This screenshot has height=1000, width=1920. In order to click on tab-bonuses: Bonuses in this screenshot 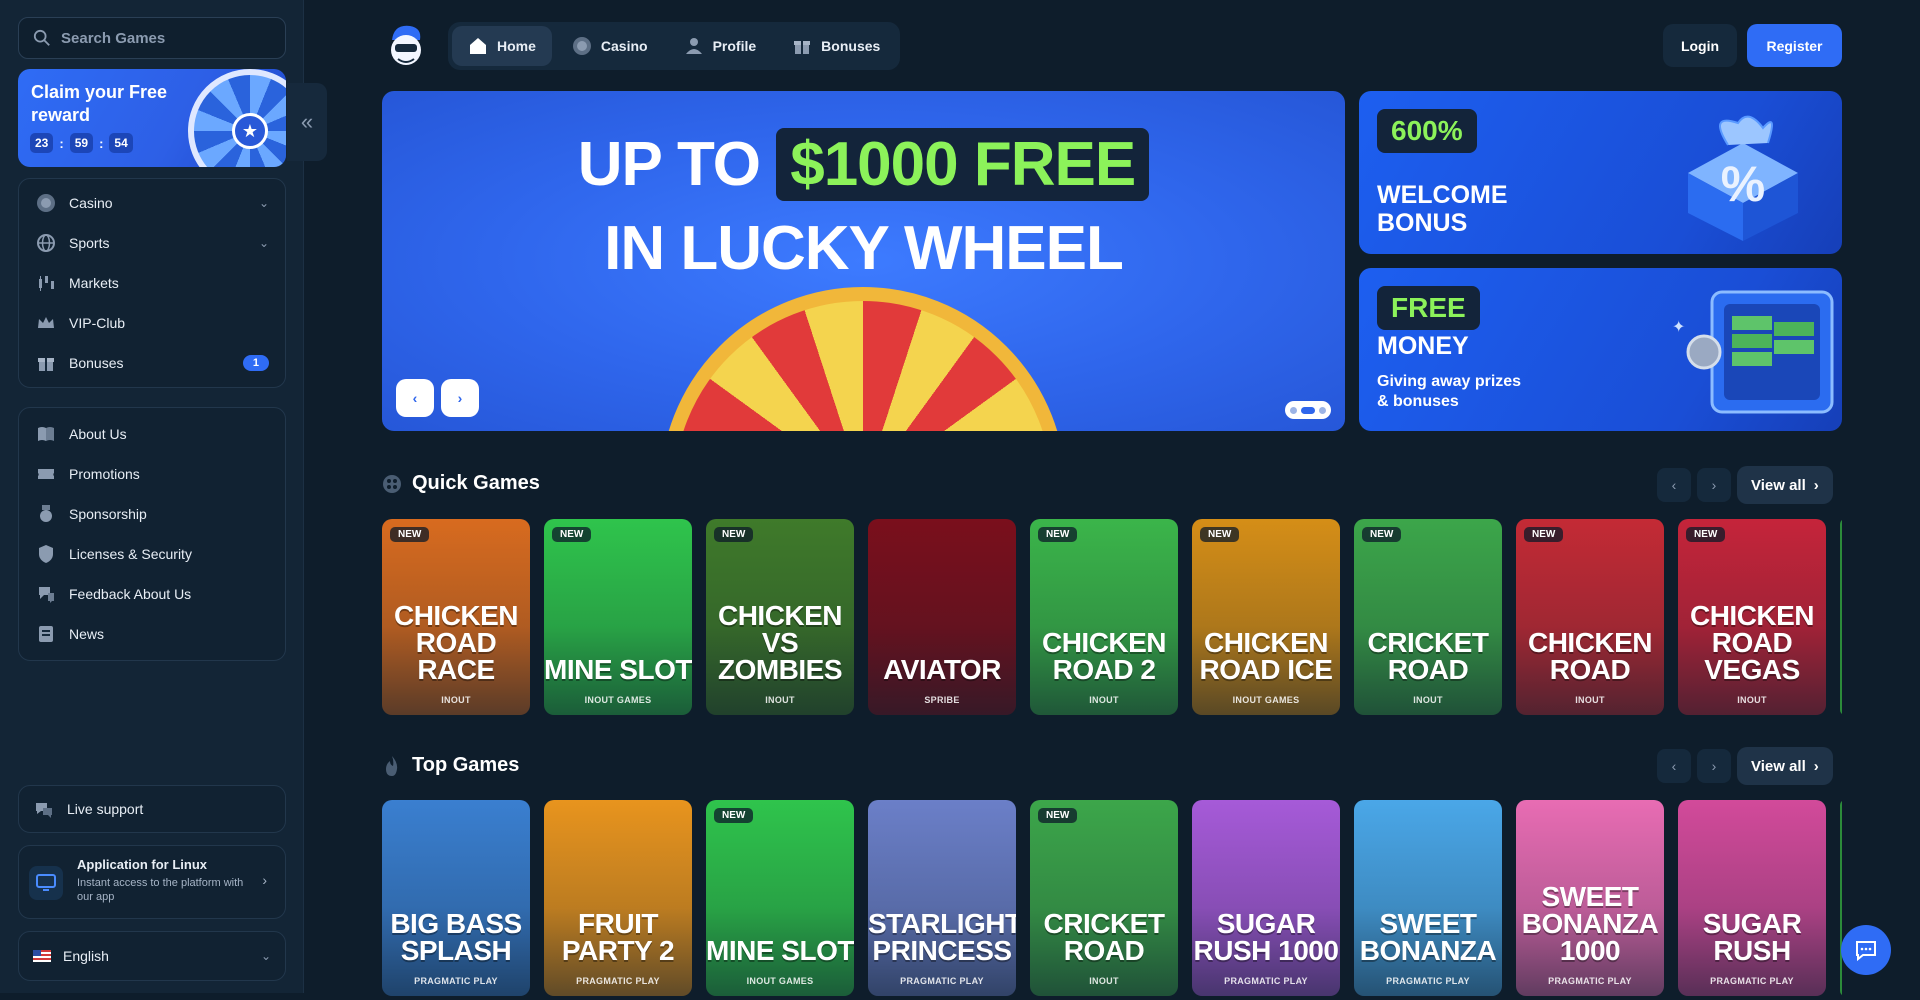, I will do `click(836, 46)`.